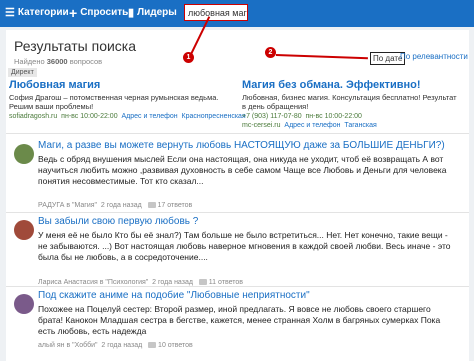 The image size is (474, 361). I want to click on found-count: 36000, so click(57, 61).